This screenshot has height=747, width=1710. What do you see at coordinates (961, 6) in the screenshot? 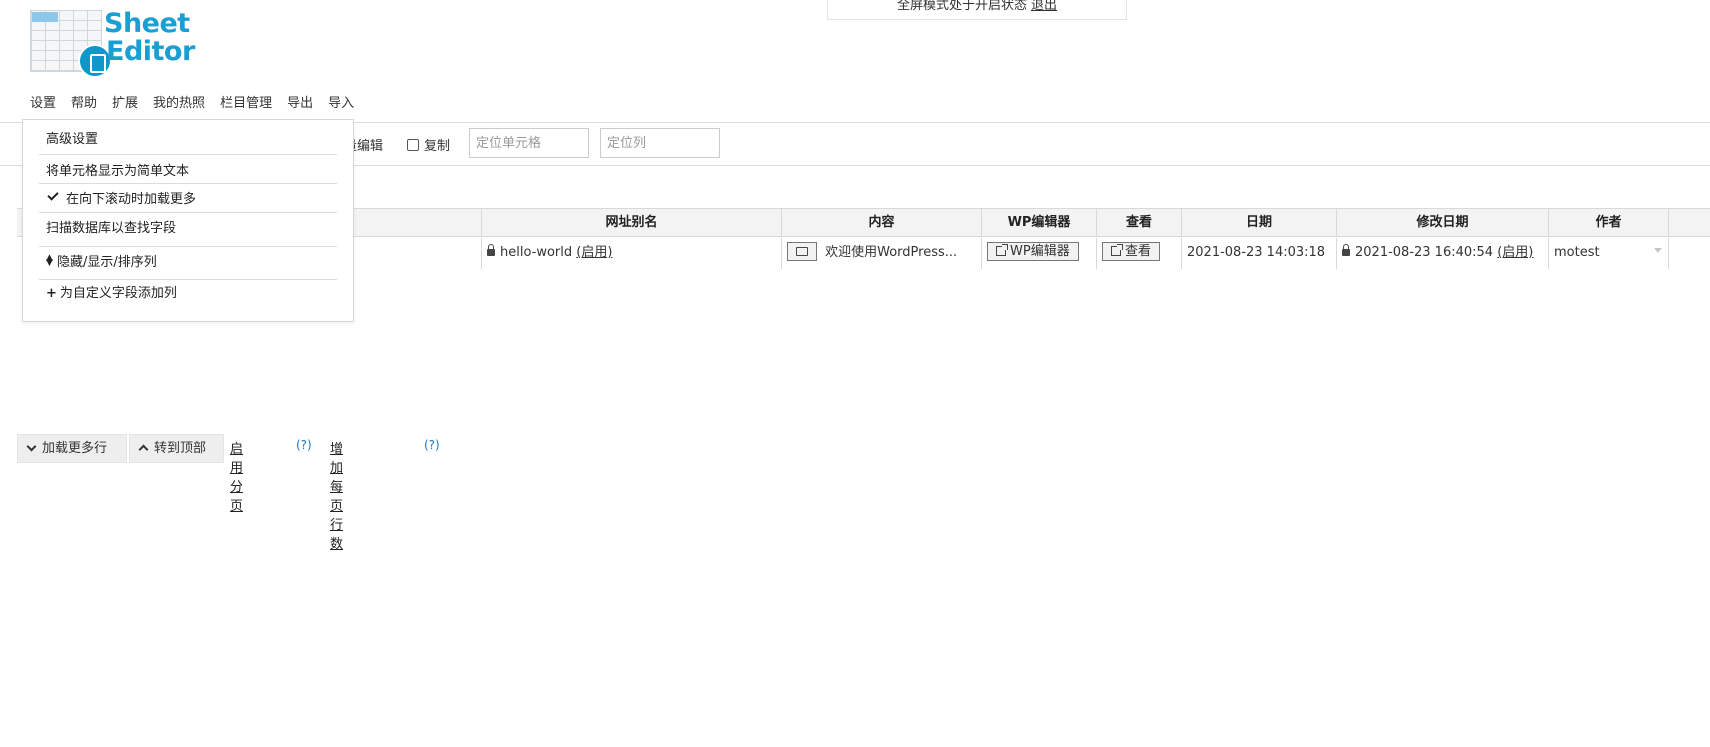
I see `fullscreen-status-text: 全屏模式处于开启状态` at bounding box center [961, 6].